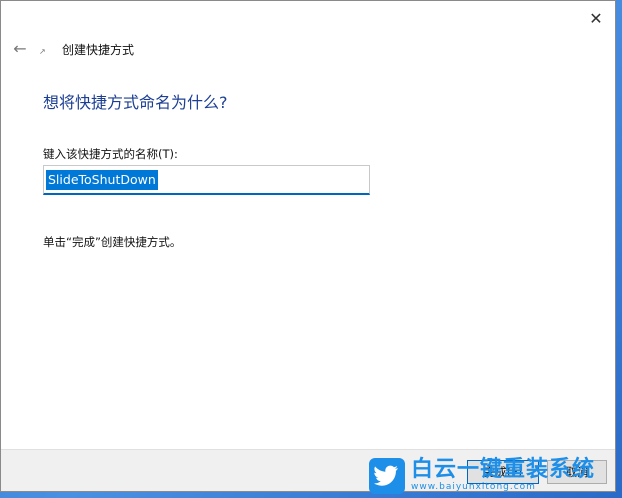  What do you see at coordinates (98, 50) in the screenshot?
I see `wizard-title: 创建快捷方式` at bounding box center [98, 50].